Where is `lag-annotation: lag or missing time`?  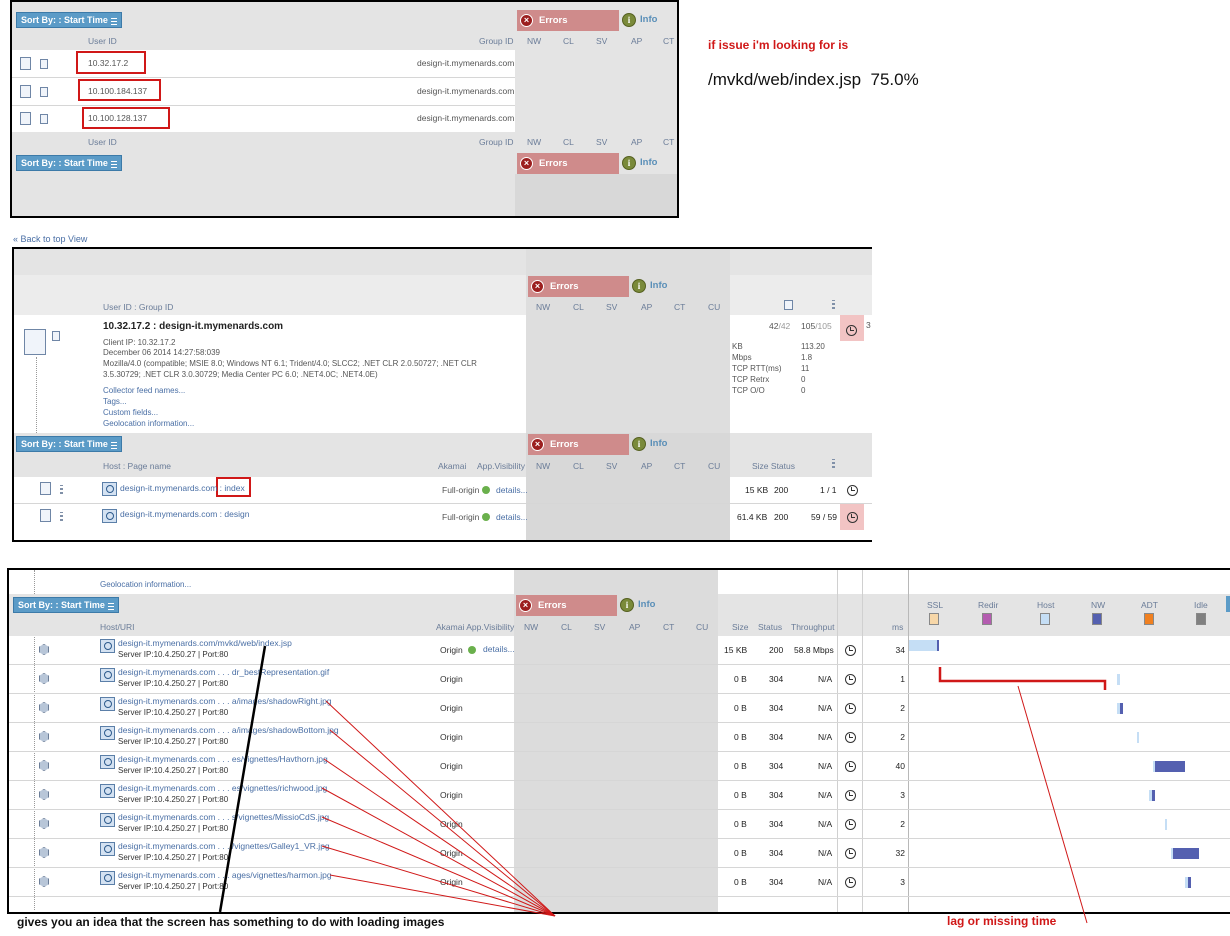
lag-annotation: lag or missing time is located at coordinates (1002, 921).